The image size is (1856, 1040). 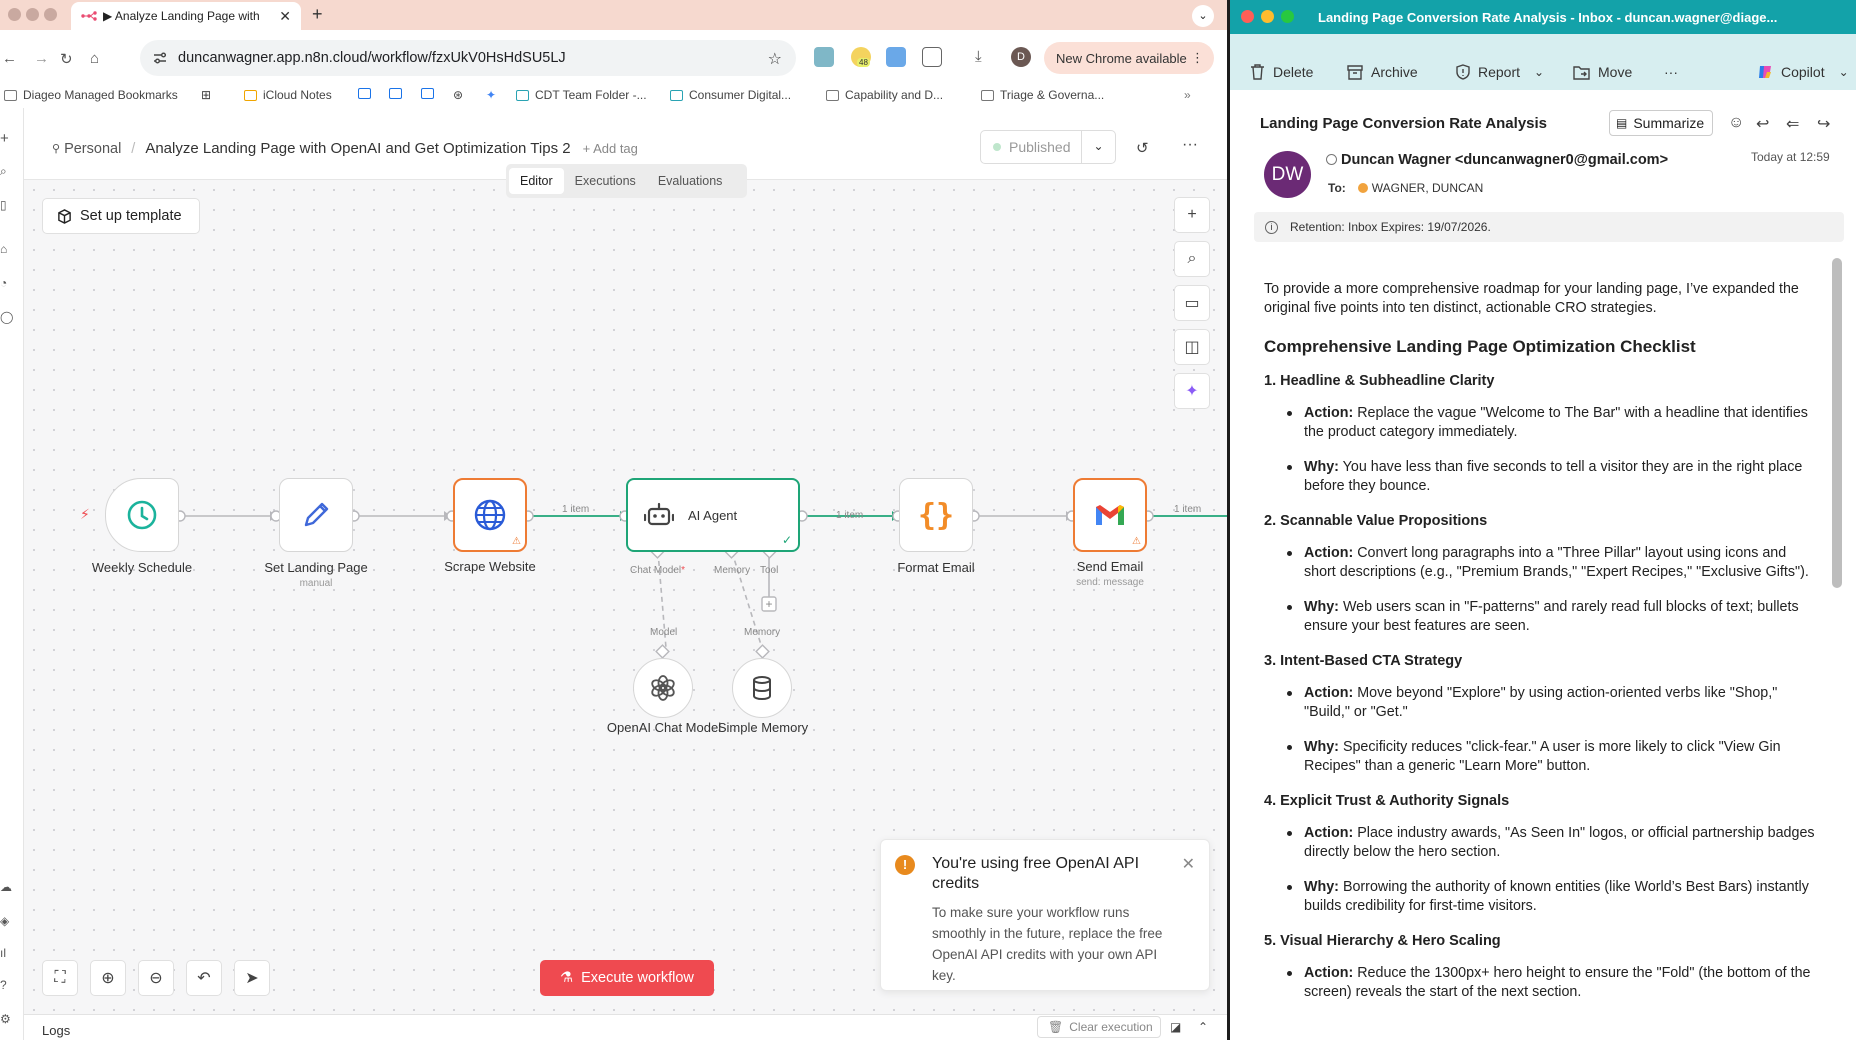 What do you see at coordinates (1394, 72) in the screenshot?
I see `archive-label: Archive` at bounding box center [1394, 72].